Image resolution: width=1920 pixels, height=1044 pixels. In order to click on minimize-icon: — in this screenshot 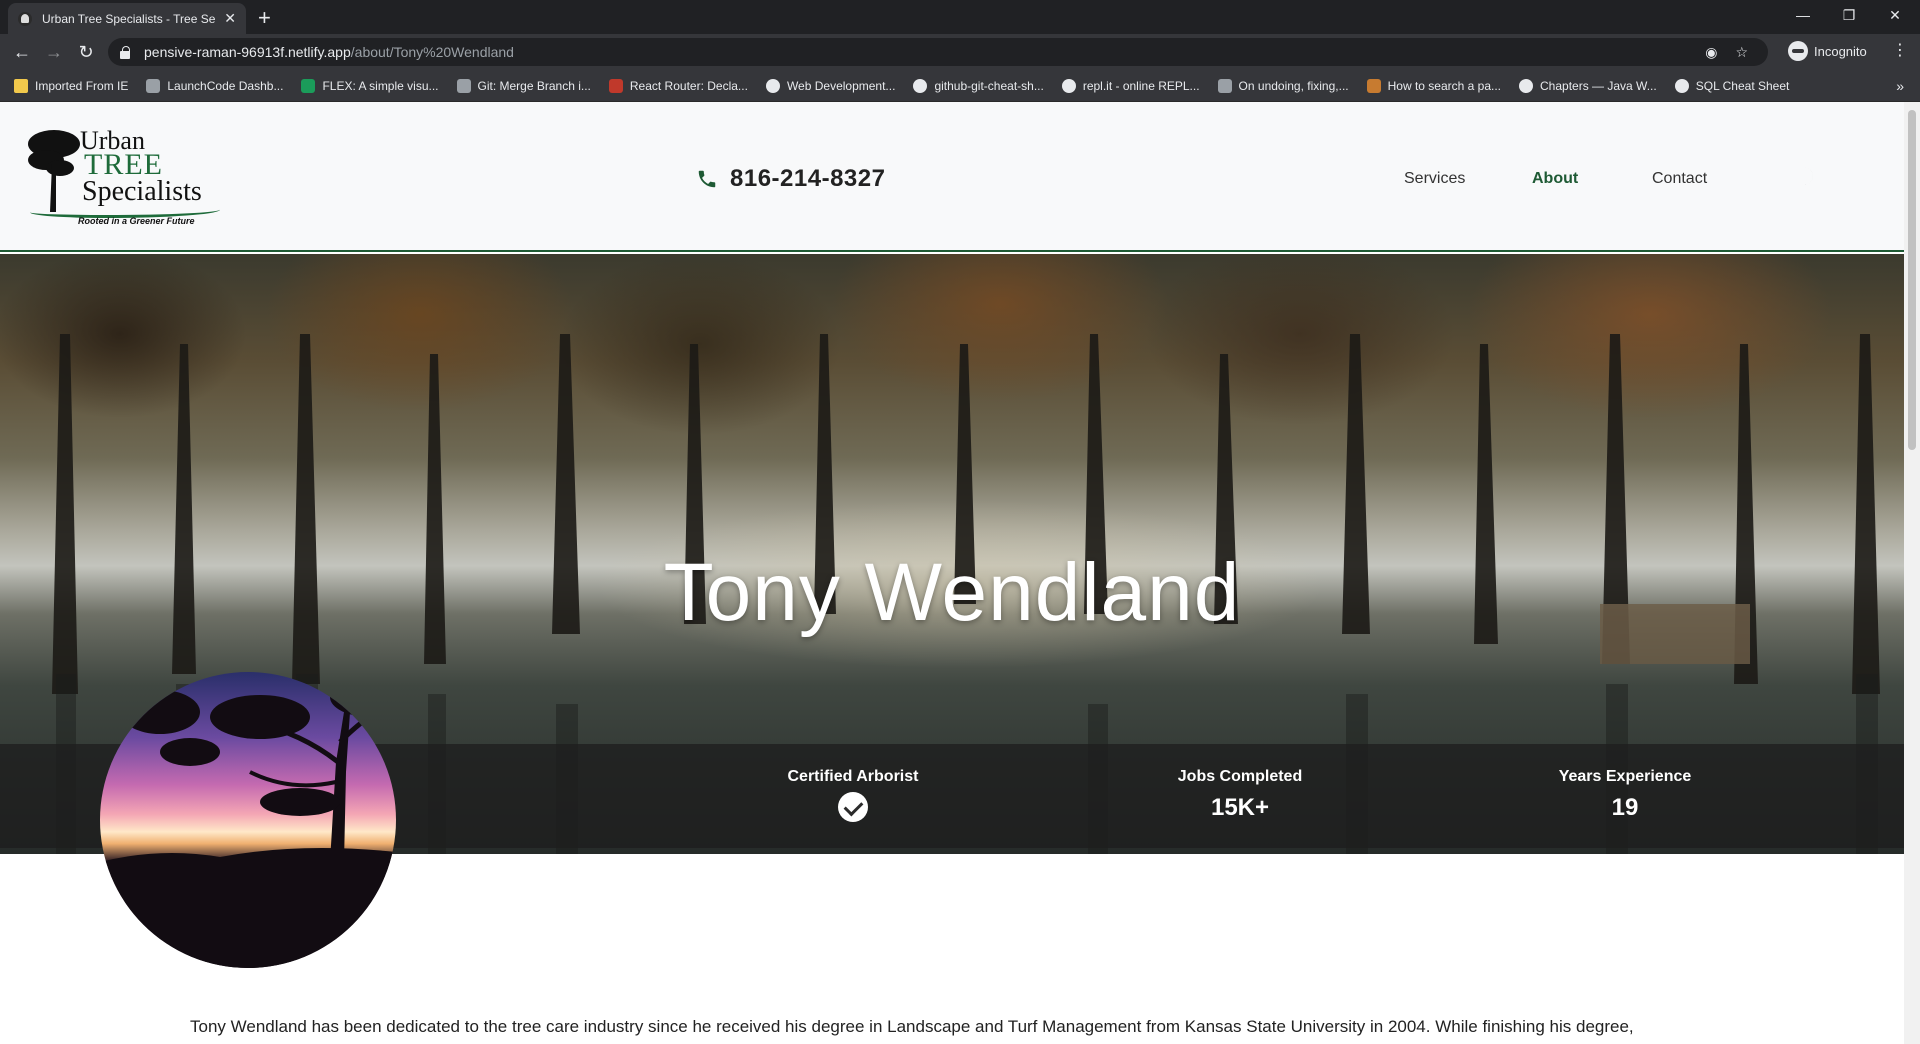, I will do `click(1803, 15)`.